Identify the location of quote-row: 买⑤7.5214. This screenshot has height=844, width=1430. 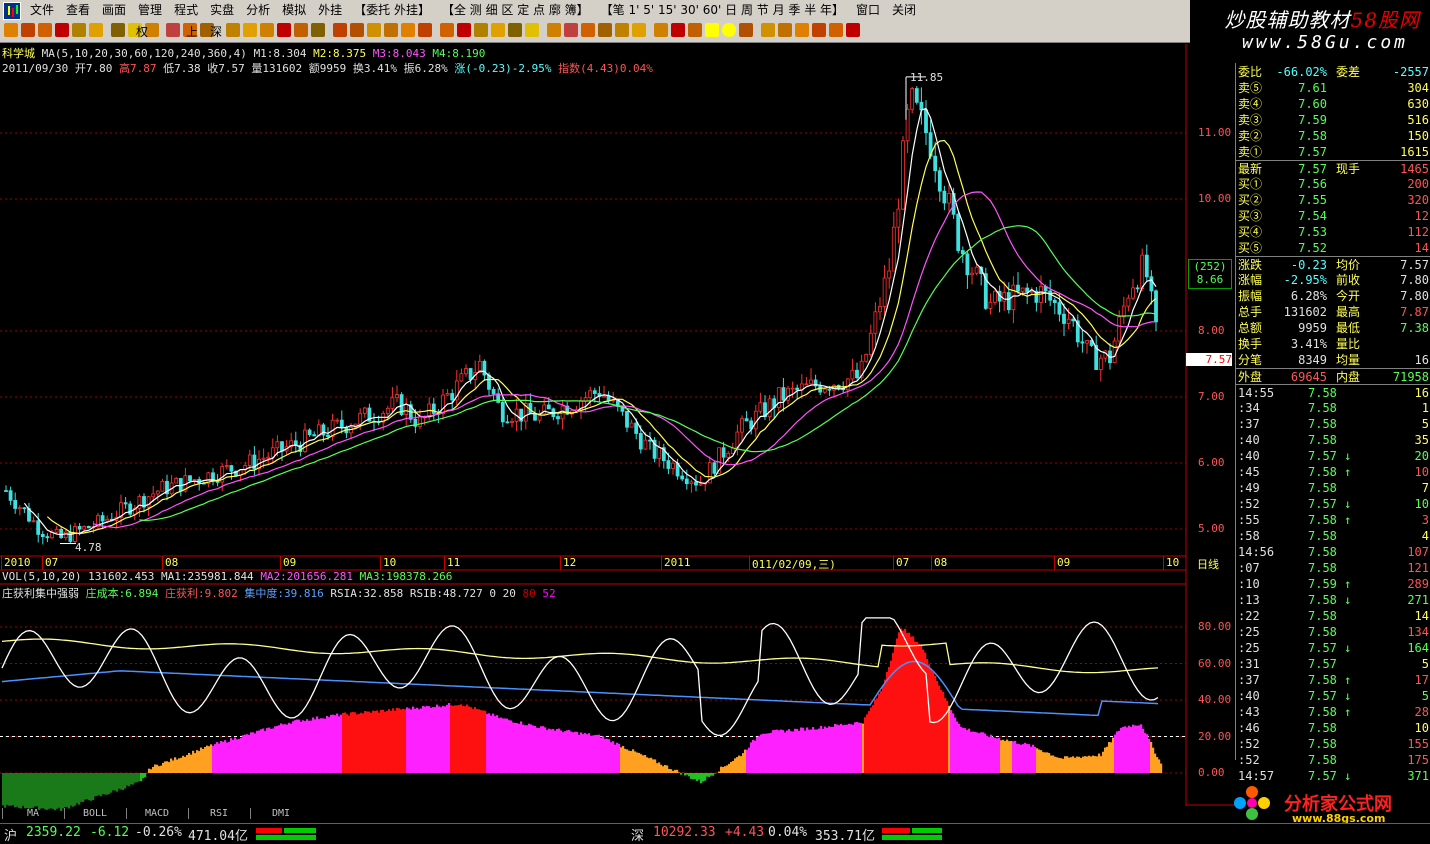
(1333, 248).